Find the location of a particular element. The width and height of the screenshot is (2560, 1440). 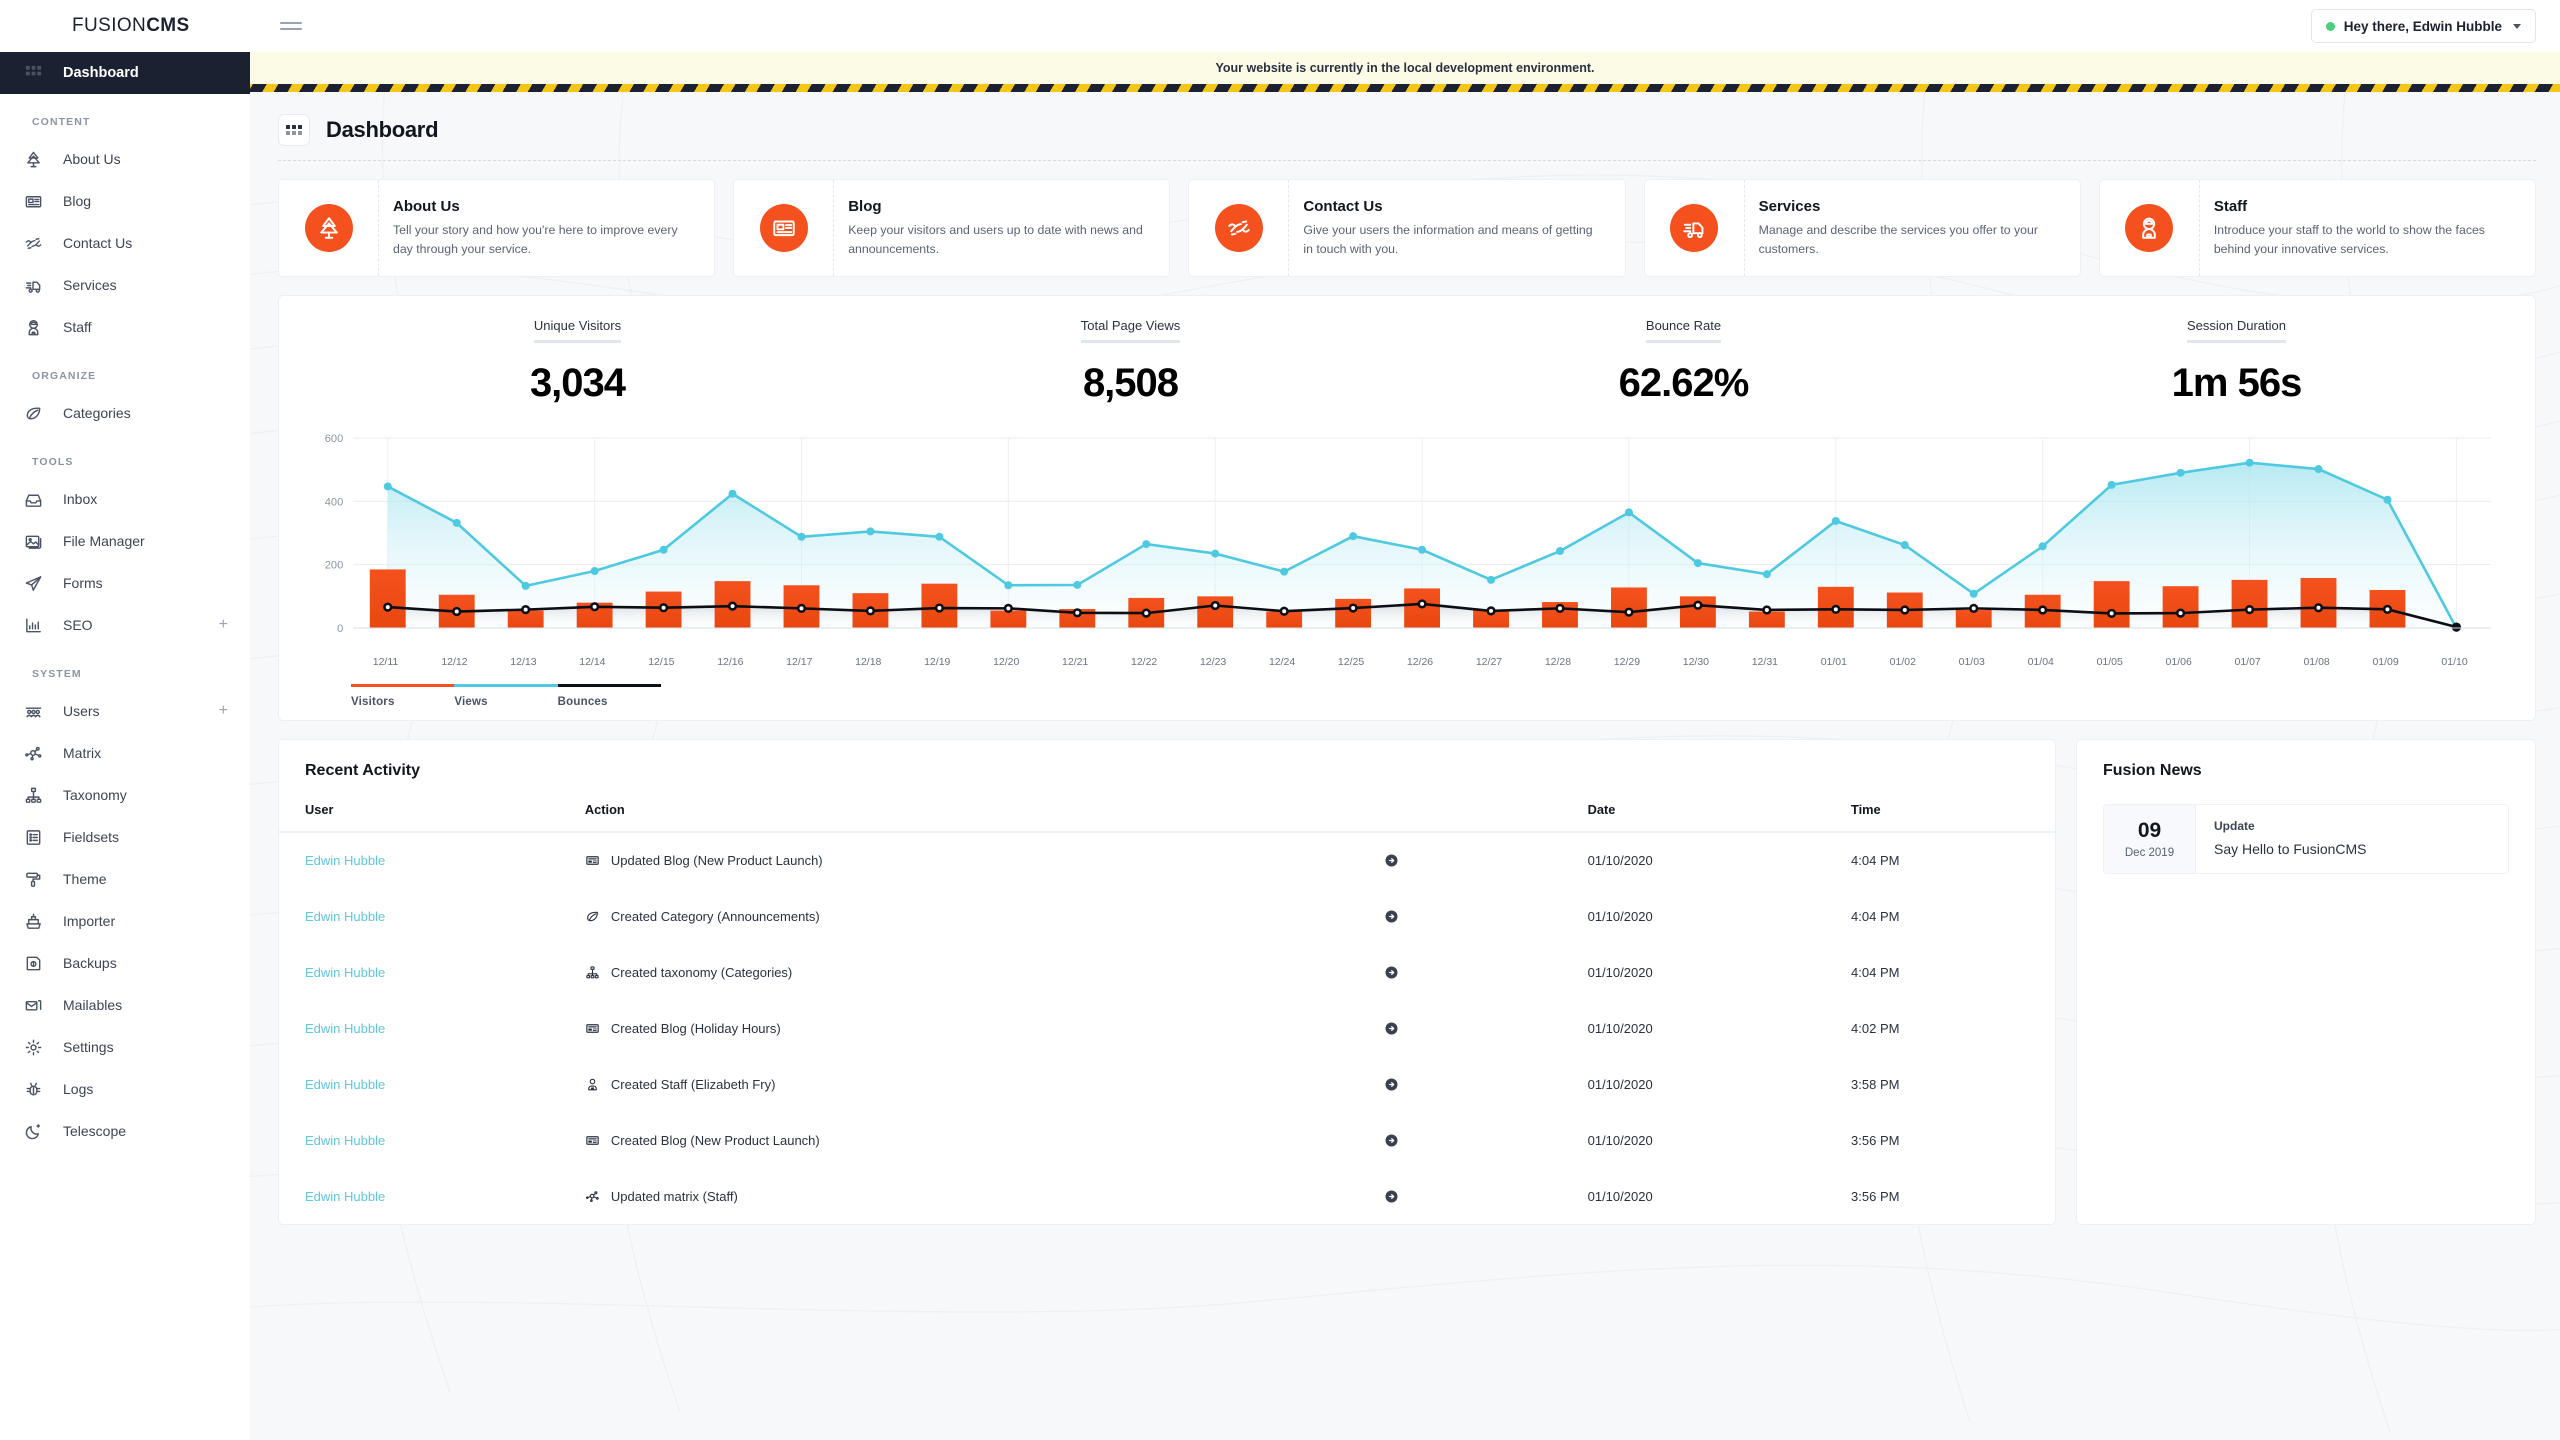

chart-x-tick: 12/22 is located at coordinates (1144, 662).